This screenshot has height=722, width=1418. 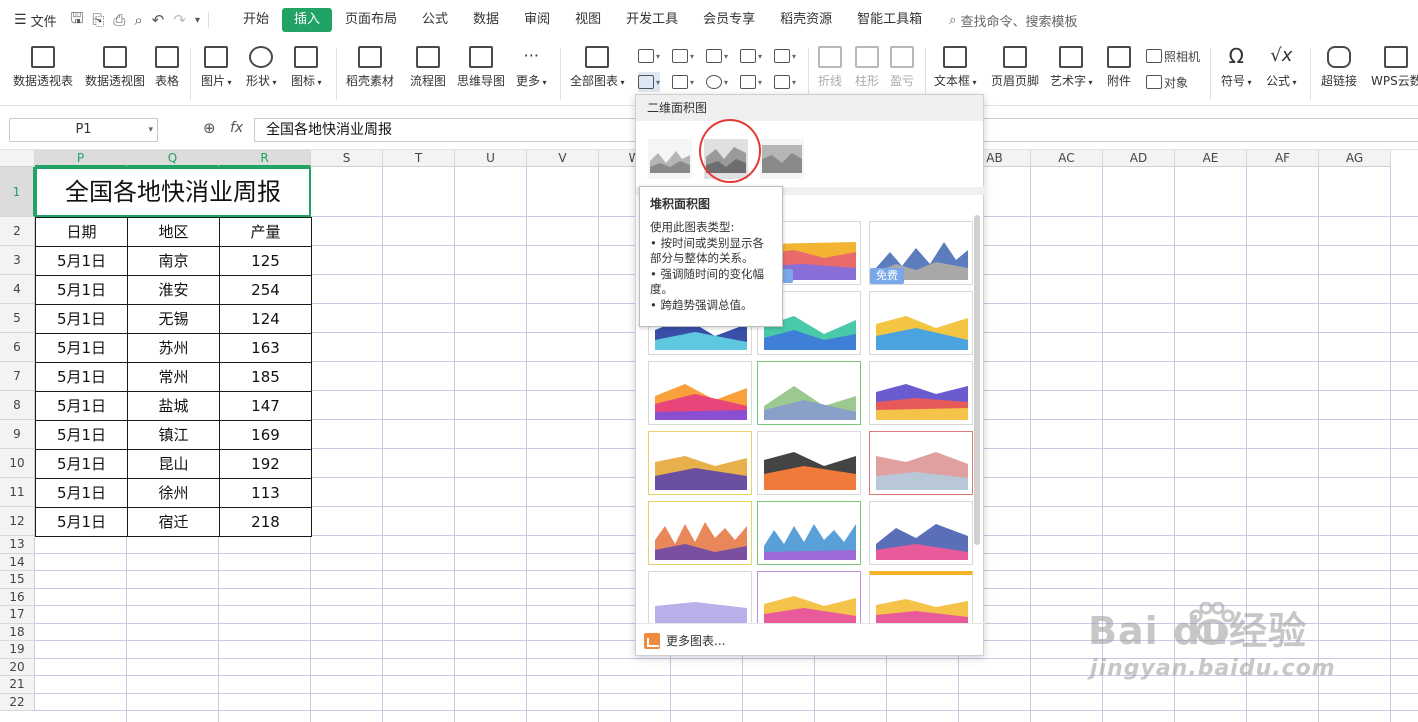 I want to click on table-cell: 昆山, so click(x=173, y=464).